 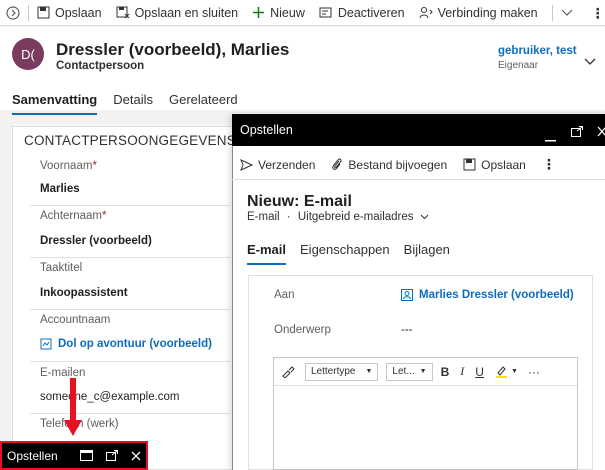 What do you see at coordinates (284, 295) in the screenshot?
I see `to-label: Aan` at bounding box center [284, 295].